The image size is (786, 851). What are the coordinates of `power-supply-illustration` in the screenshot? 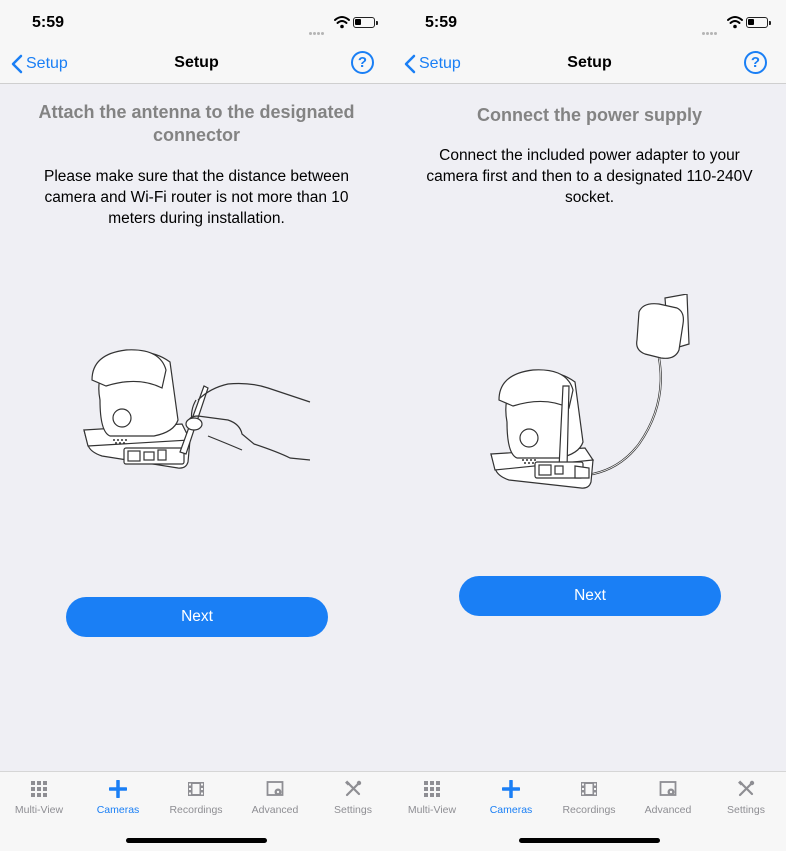 It's located at (590, 391).